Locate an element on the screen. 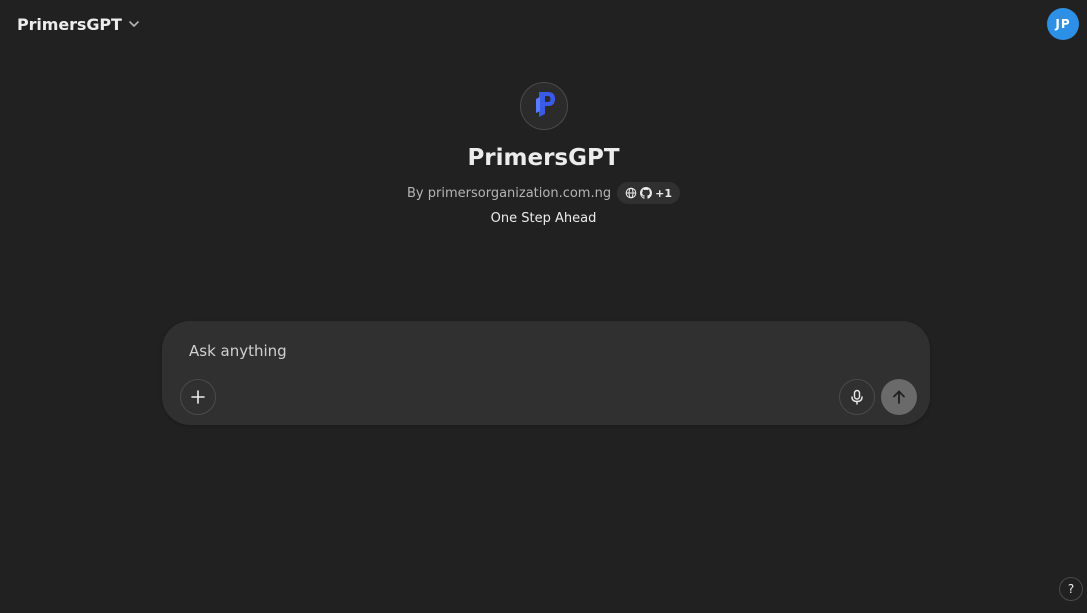 The height and width of the screenshot is (613, 1087). model-name: PrimersGPT is located at coordinates (69, 24).